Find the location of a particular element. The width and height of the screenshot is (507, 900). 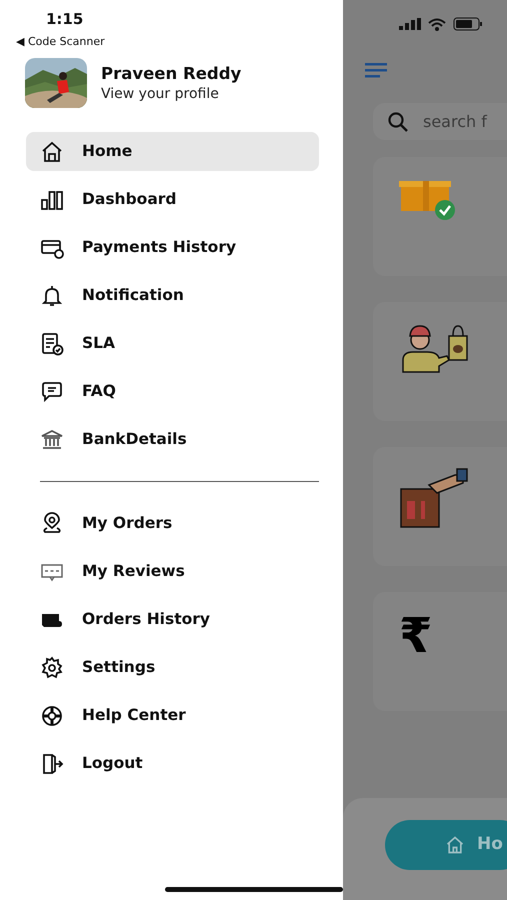

menu-item: Settings is located at coordinates (172, 667).